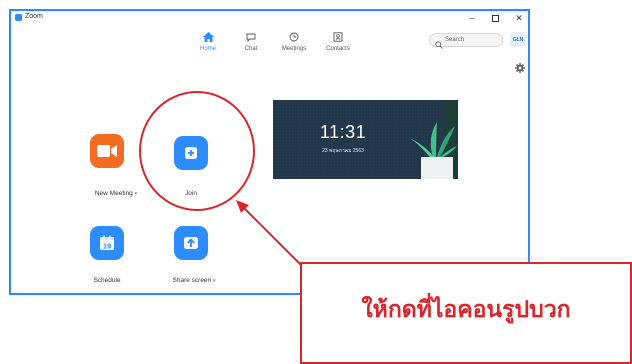 The width and height of the screenshot is (632, 364). What do you see at coordinates (338, 37) in the screenshot?
I see `contacts-icon` at bounding box center [338, 37].